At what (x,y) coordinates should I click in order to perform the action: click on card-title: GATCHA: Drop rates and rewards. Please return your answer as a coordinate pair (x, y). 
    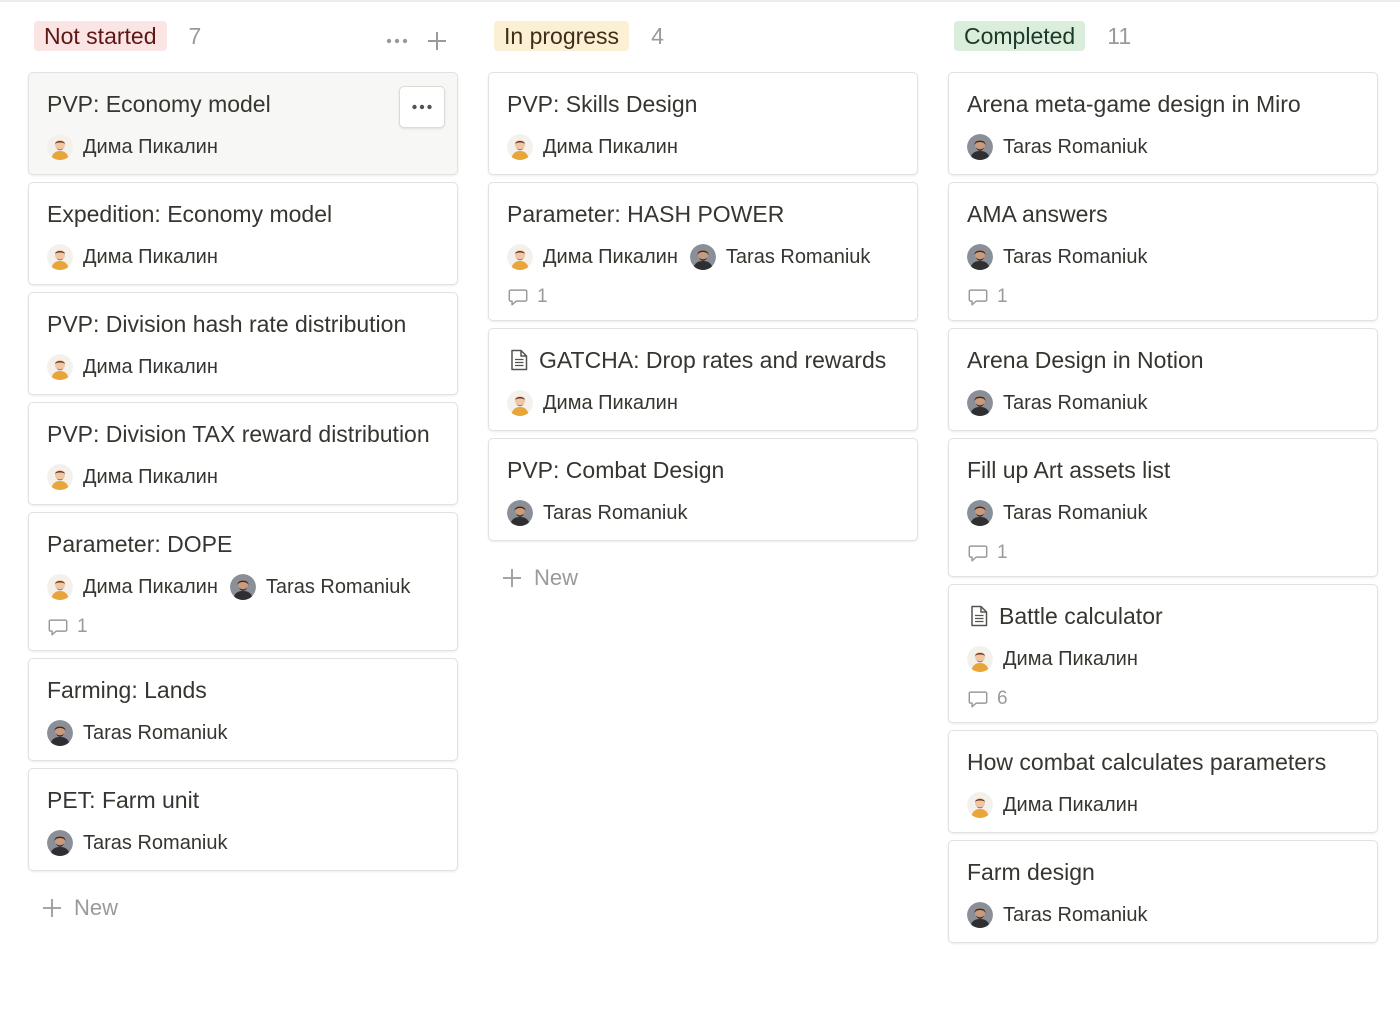
    Looking at the image, I should click on (703, 360).